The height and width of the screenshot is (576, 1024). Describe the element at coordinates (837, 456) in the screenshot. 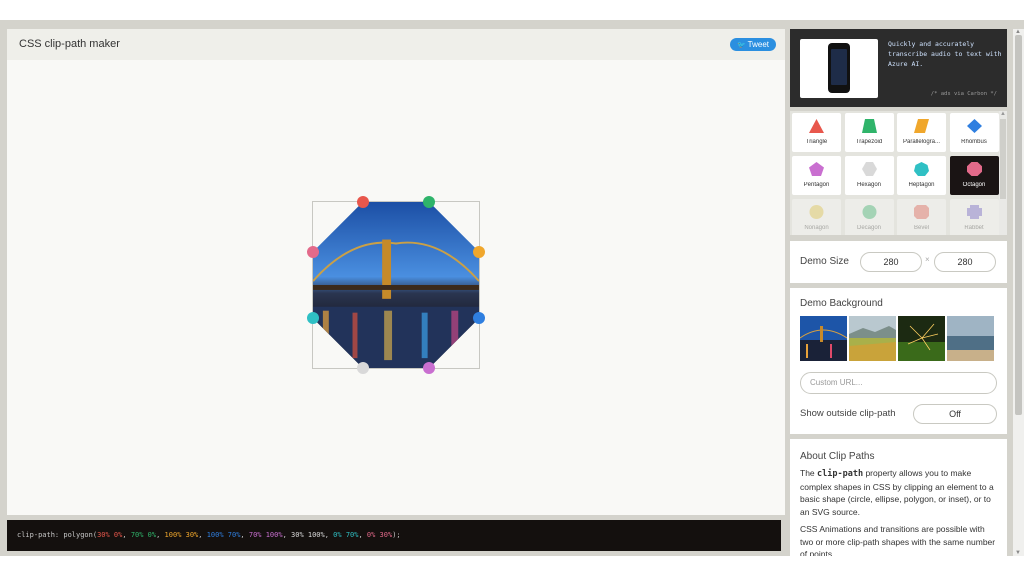

I see `about-title: About Clip Paths` at that location.